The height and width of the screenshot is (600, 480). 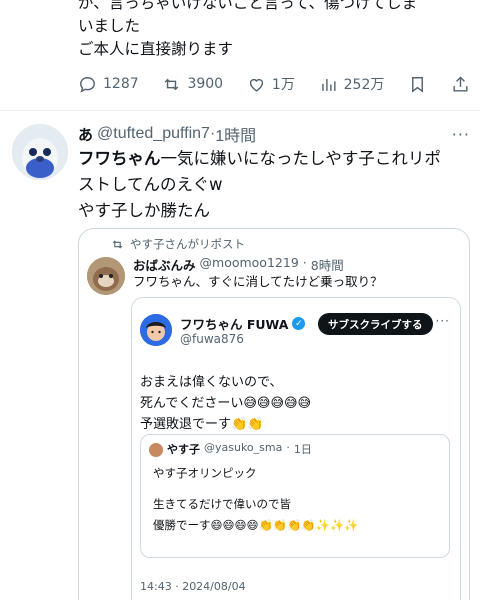 What do you see at coordinates (300, 158) in the screenshot?
I see `tweet-text-line-1: 一気に嫌いになったしやす子これリポ` at bounding box center [300, 158].